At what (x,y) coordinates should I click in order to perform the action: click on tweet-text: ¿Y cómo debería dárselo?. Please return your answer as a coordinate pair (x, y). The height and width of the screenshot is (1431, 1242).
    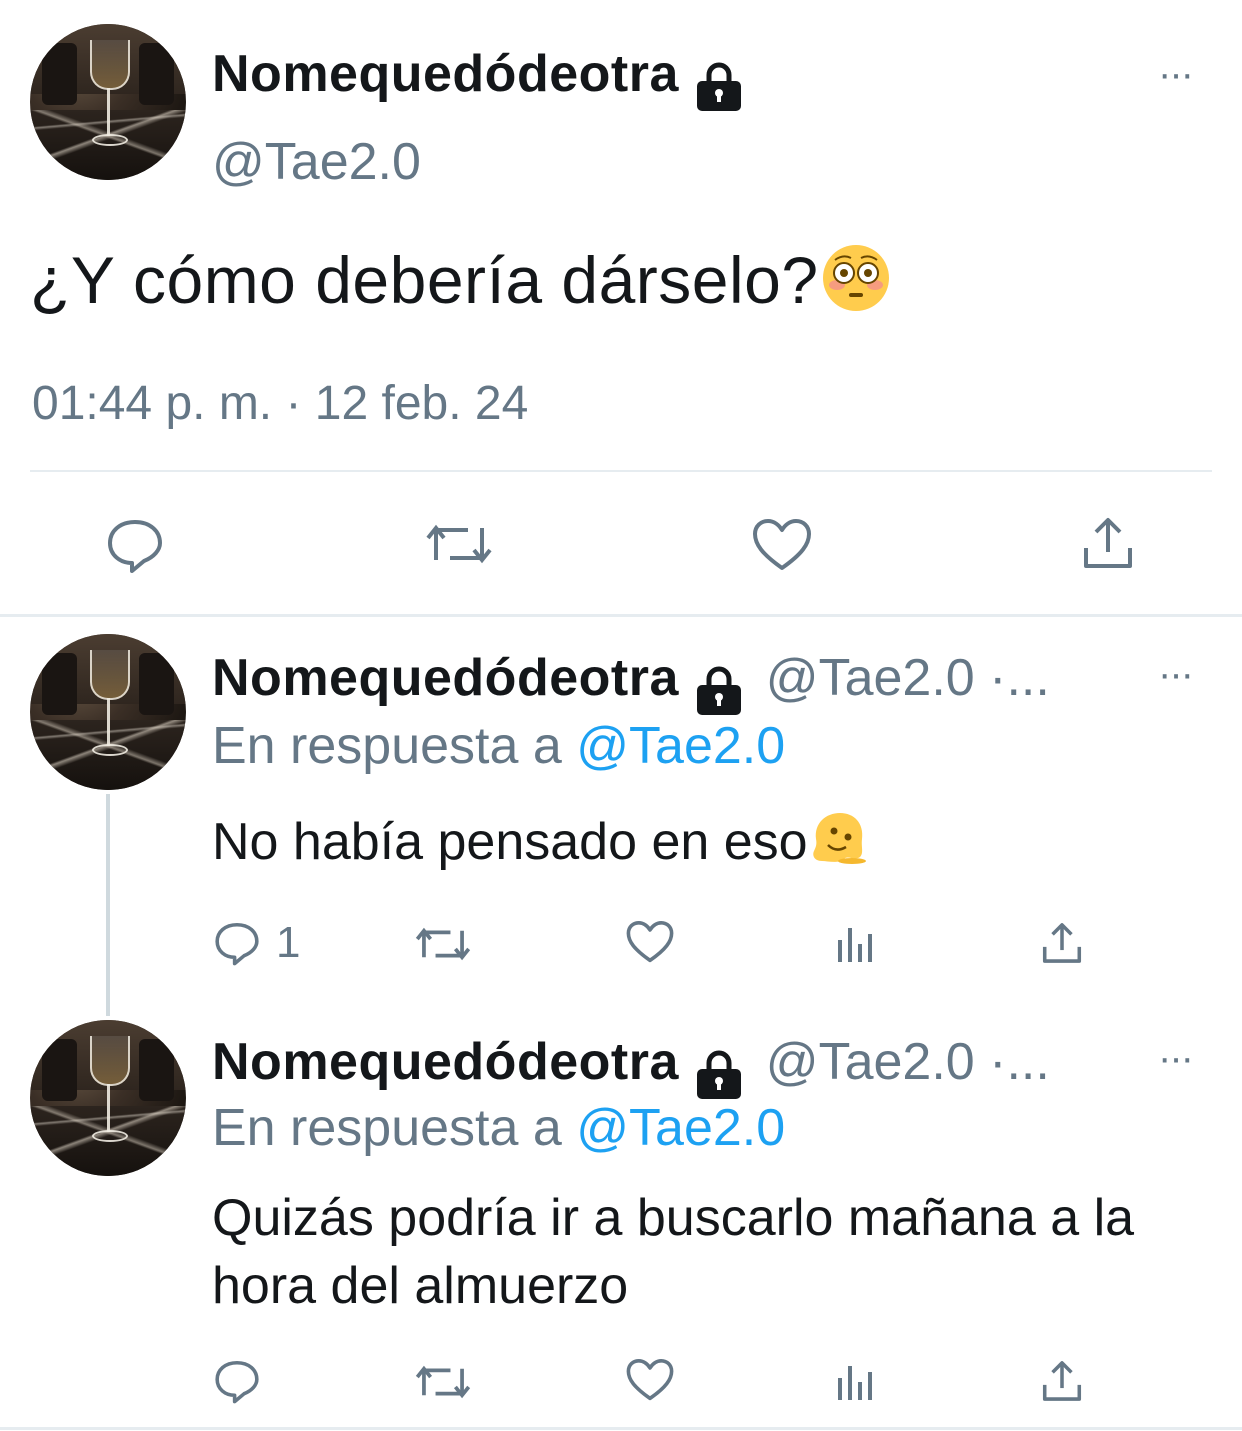
    Looking at the image, I should click on (424, 280).